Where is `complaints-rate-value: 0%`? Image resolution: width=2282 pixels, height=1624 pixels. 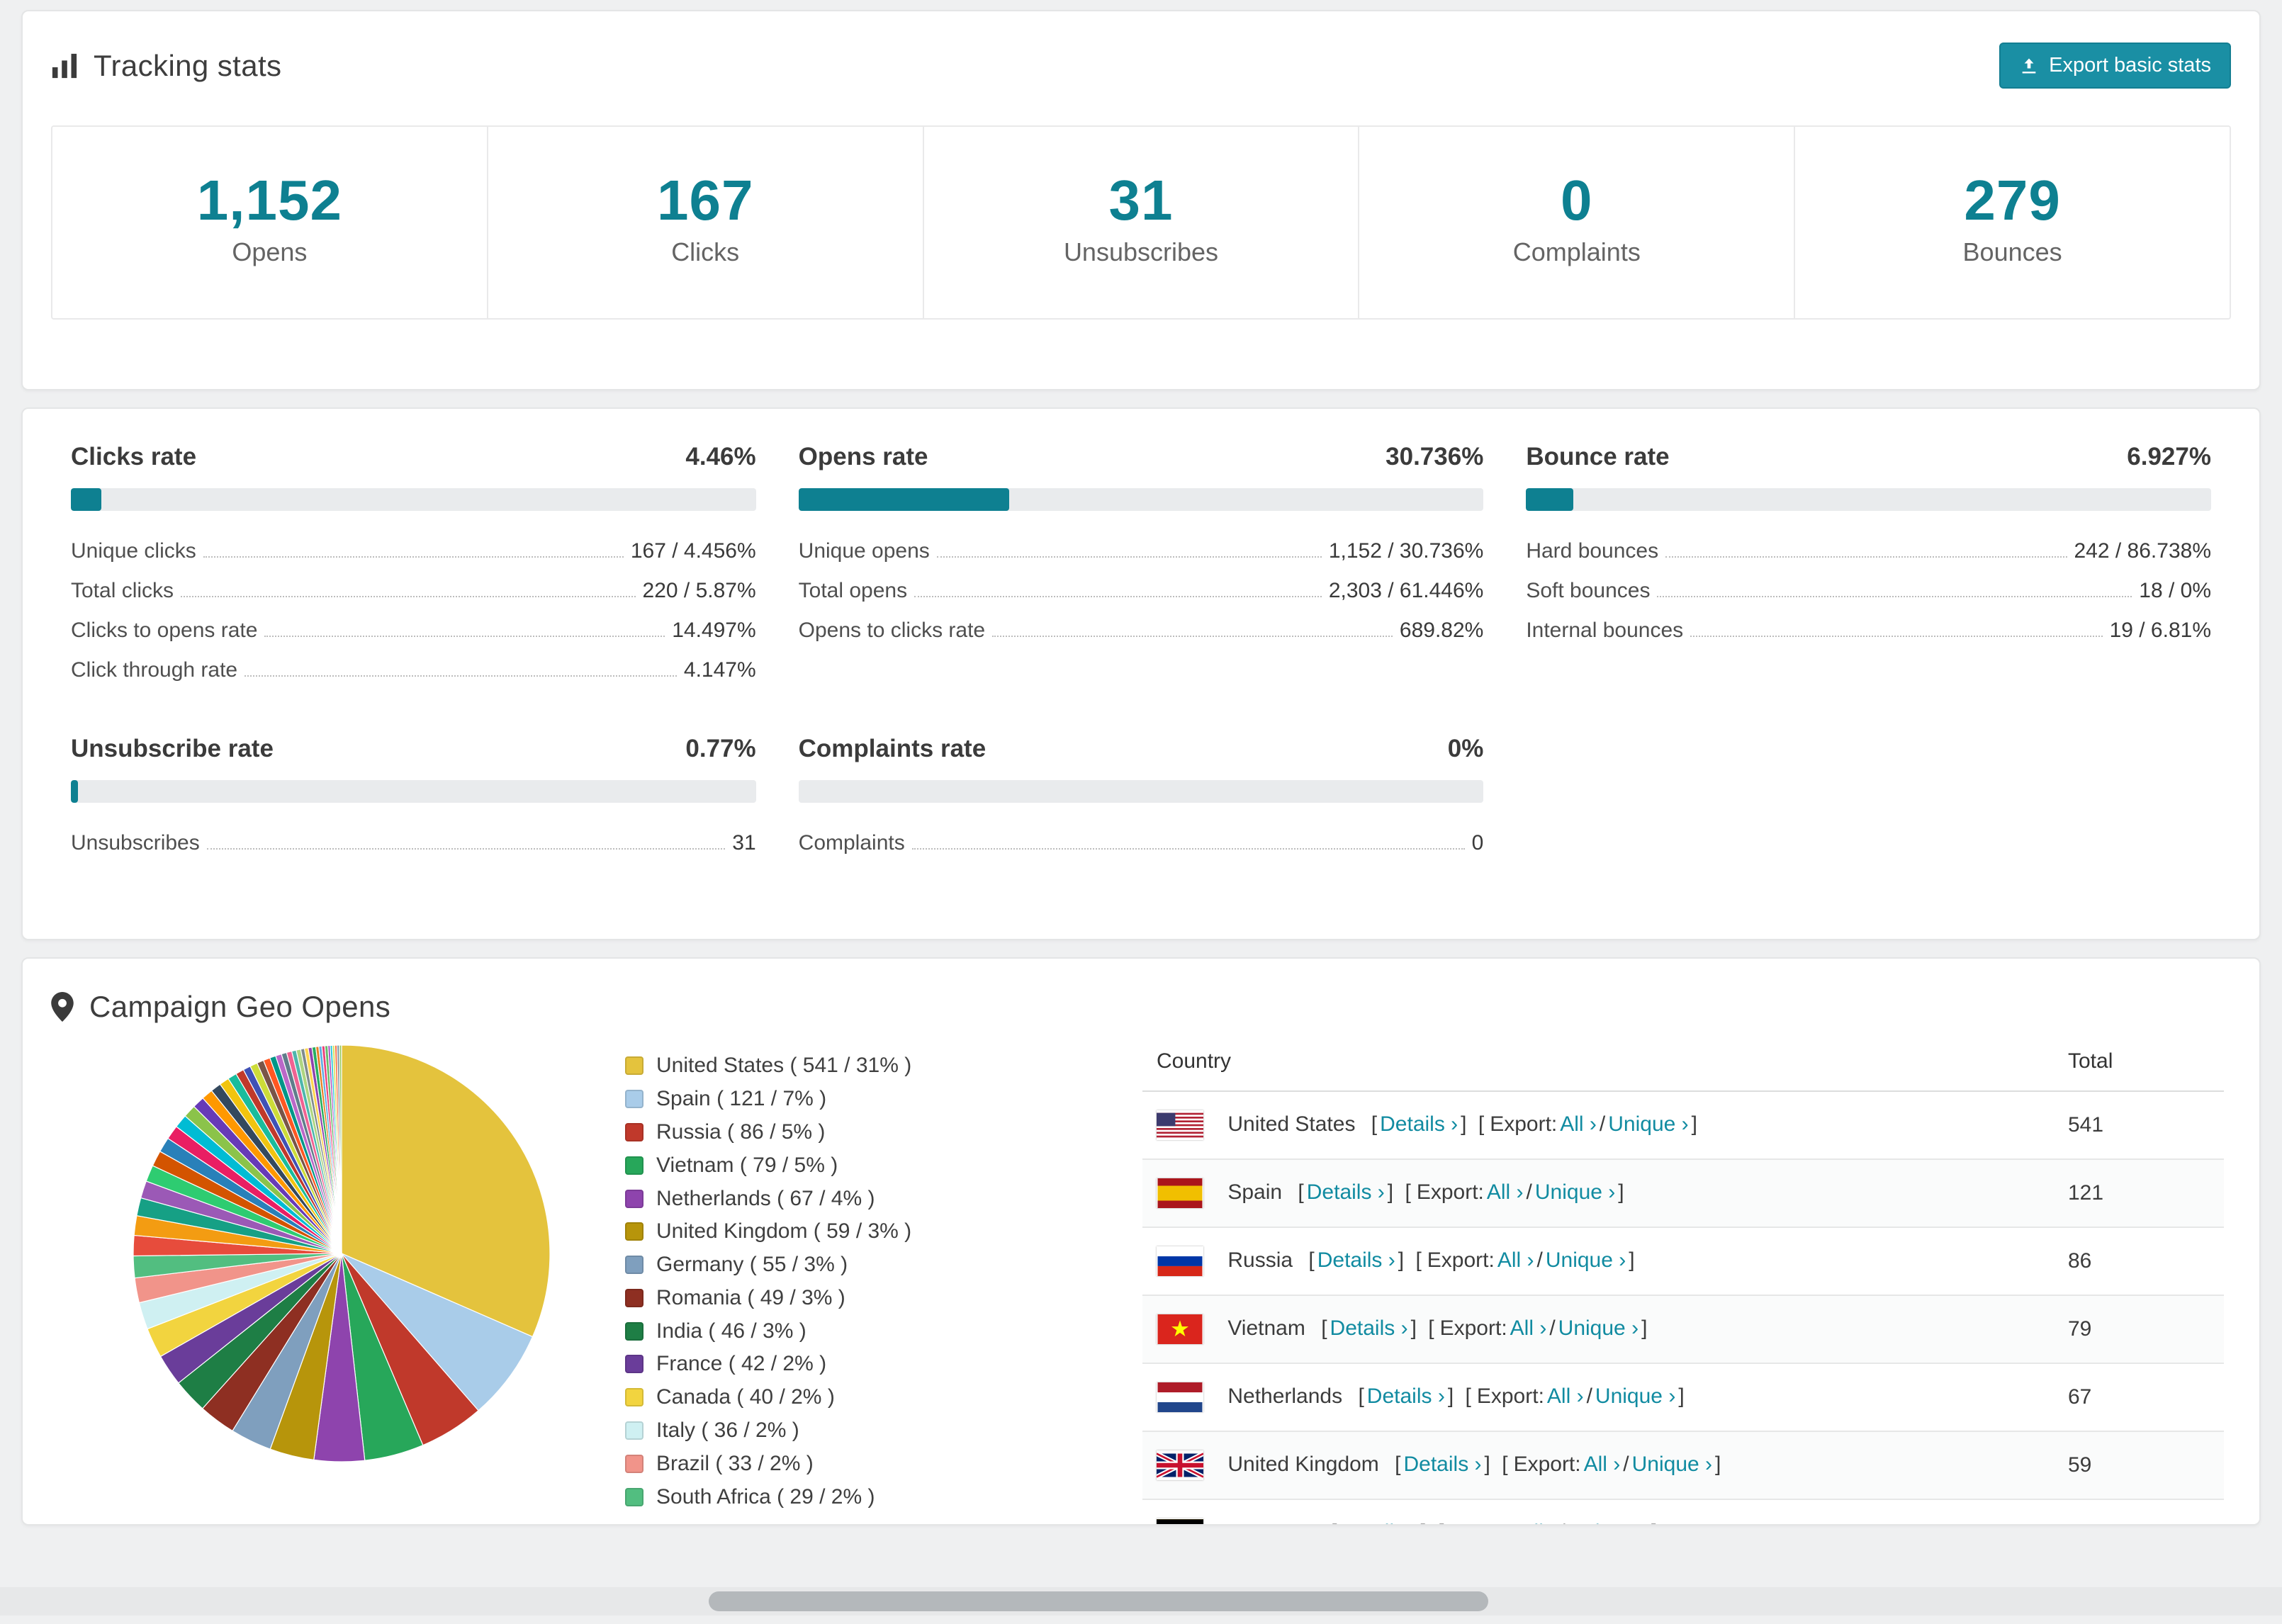
complaints-rate-value: 0% is located at coordinates (1465, 748).